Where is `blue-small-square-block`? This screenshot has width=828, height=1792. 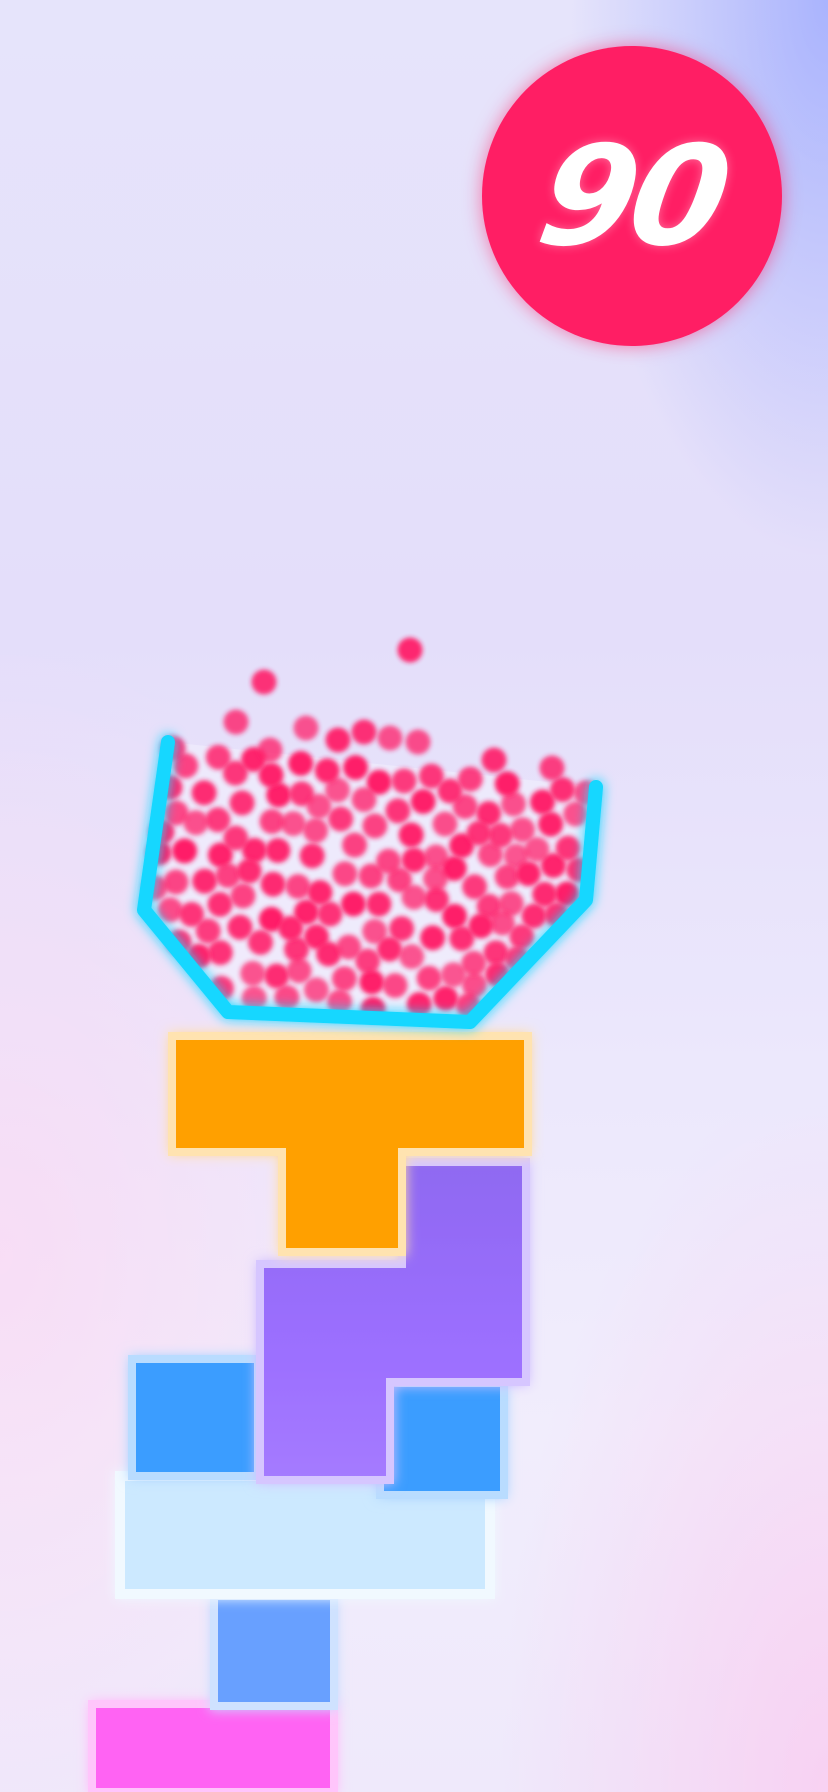
blue-small-square-block is located at coordinates (274, 1651).